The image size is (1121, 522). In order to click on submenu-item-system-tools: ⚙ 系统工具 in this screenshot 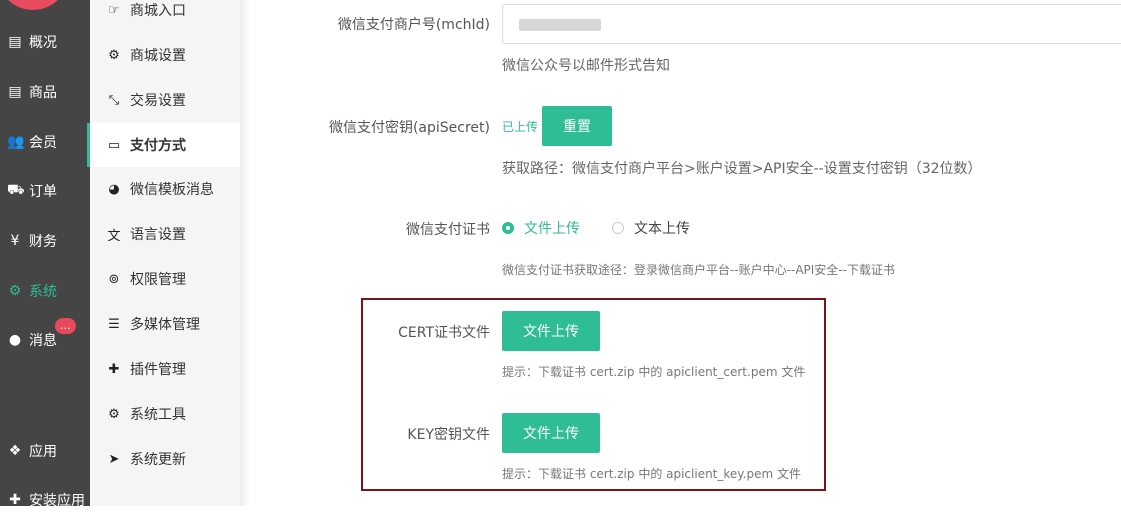, I will do `click(165, 414)`.